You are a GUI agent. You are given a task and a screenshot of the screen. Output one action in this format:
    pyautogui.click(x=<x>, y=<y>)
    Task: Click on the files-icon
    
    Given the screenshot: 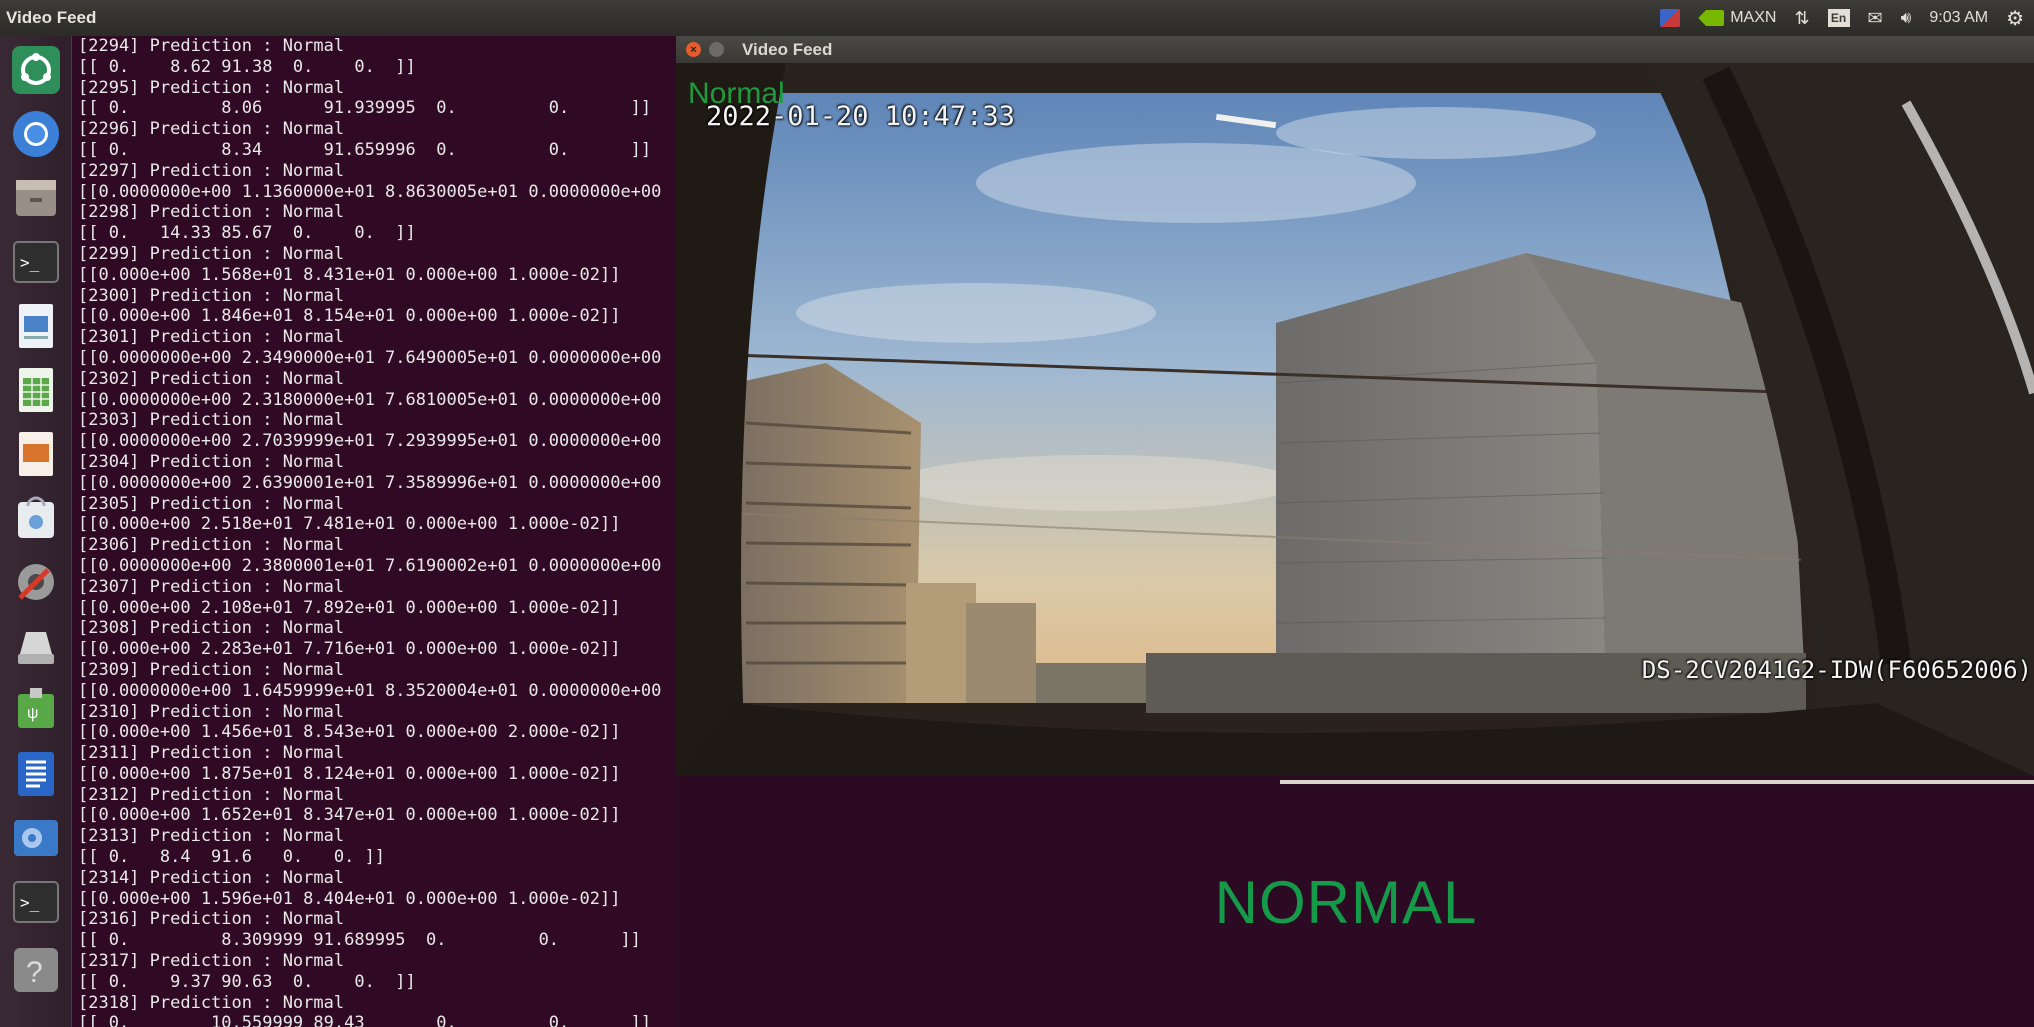 What is the action you would take?
    pyautogui.click(x=36, y=198)
    